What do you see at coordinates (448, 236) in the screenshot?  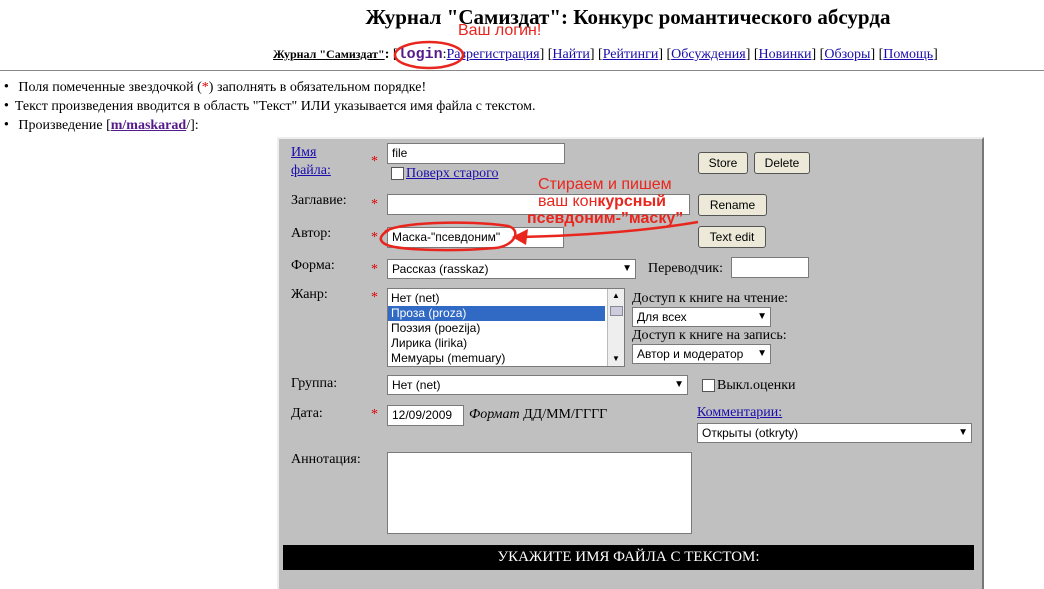 I see `author-highlight-circle` at bounding box center [448, 236].